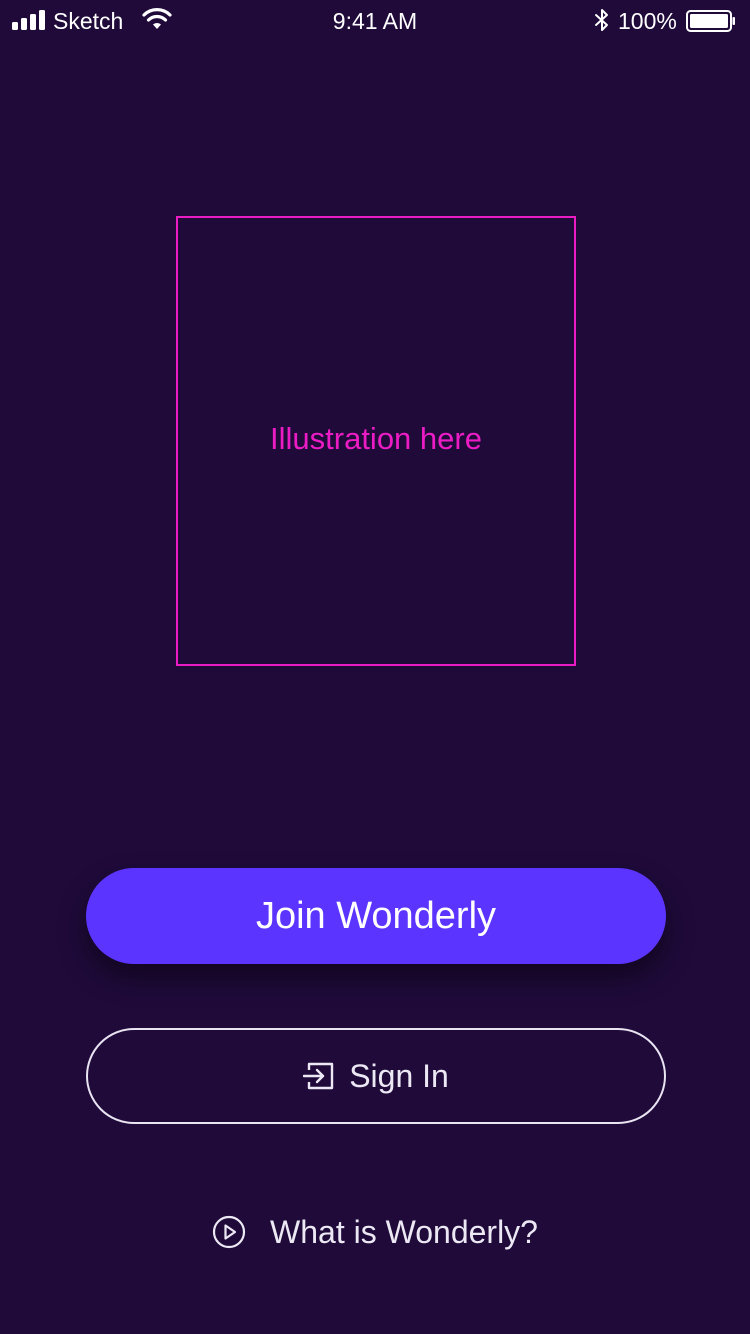 Image resolution: width=750 pixels, height=1334 pixels. I want to click on sign-in-icon, so click(319, 1076).